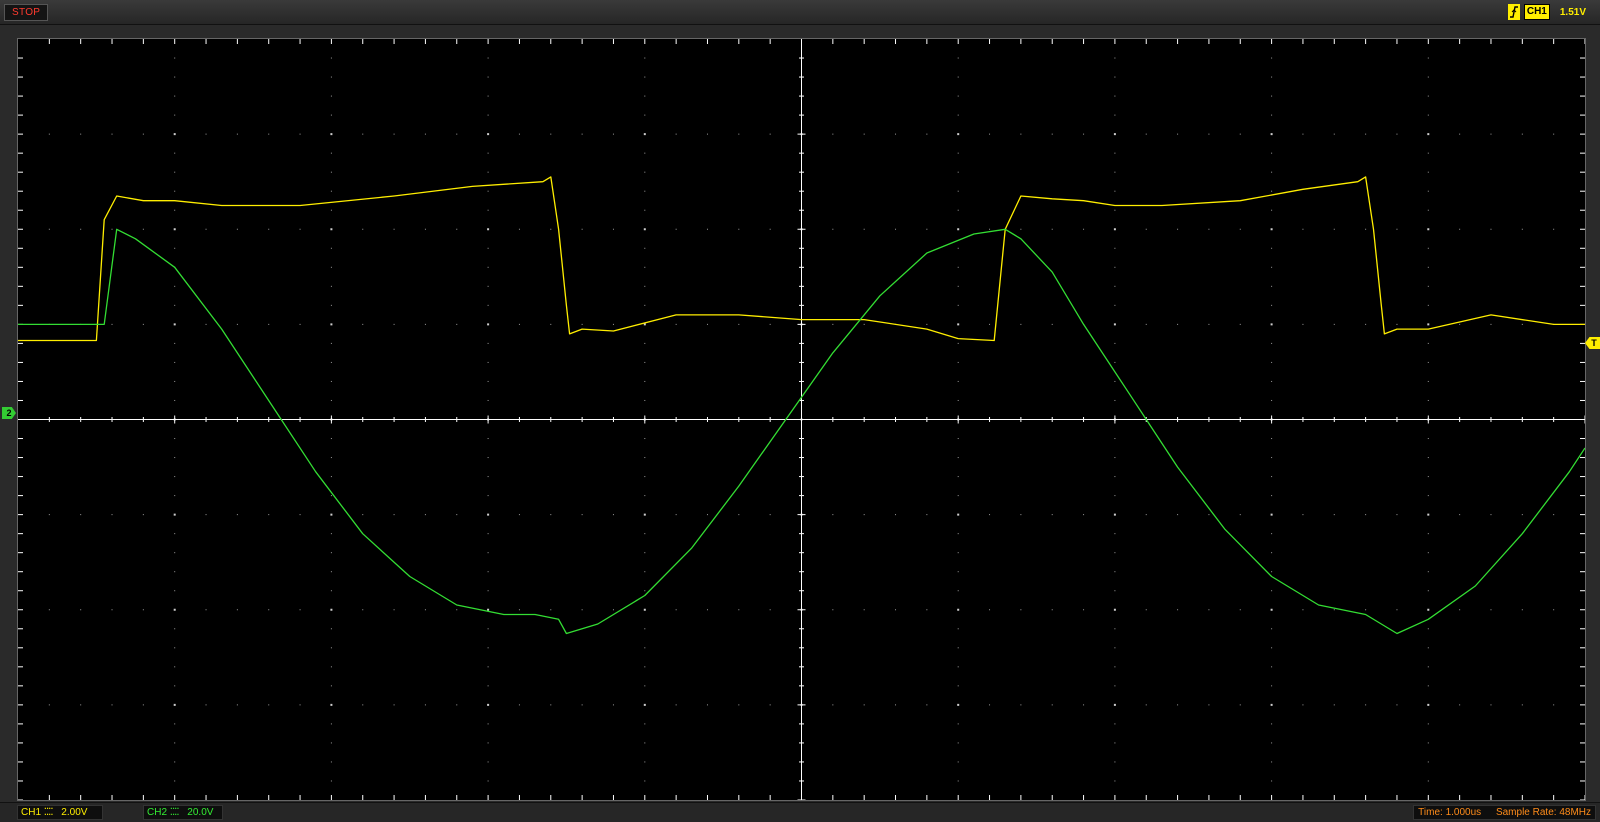 This screenshot has height=822, width=1600. I want to click on trigger-info: CH1 1.51V, so click(1546, 12).